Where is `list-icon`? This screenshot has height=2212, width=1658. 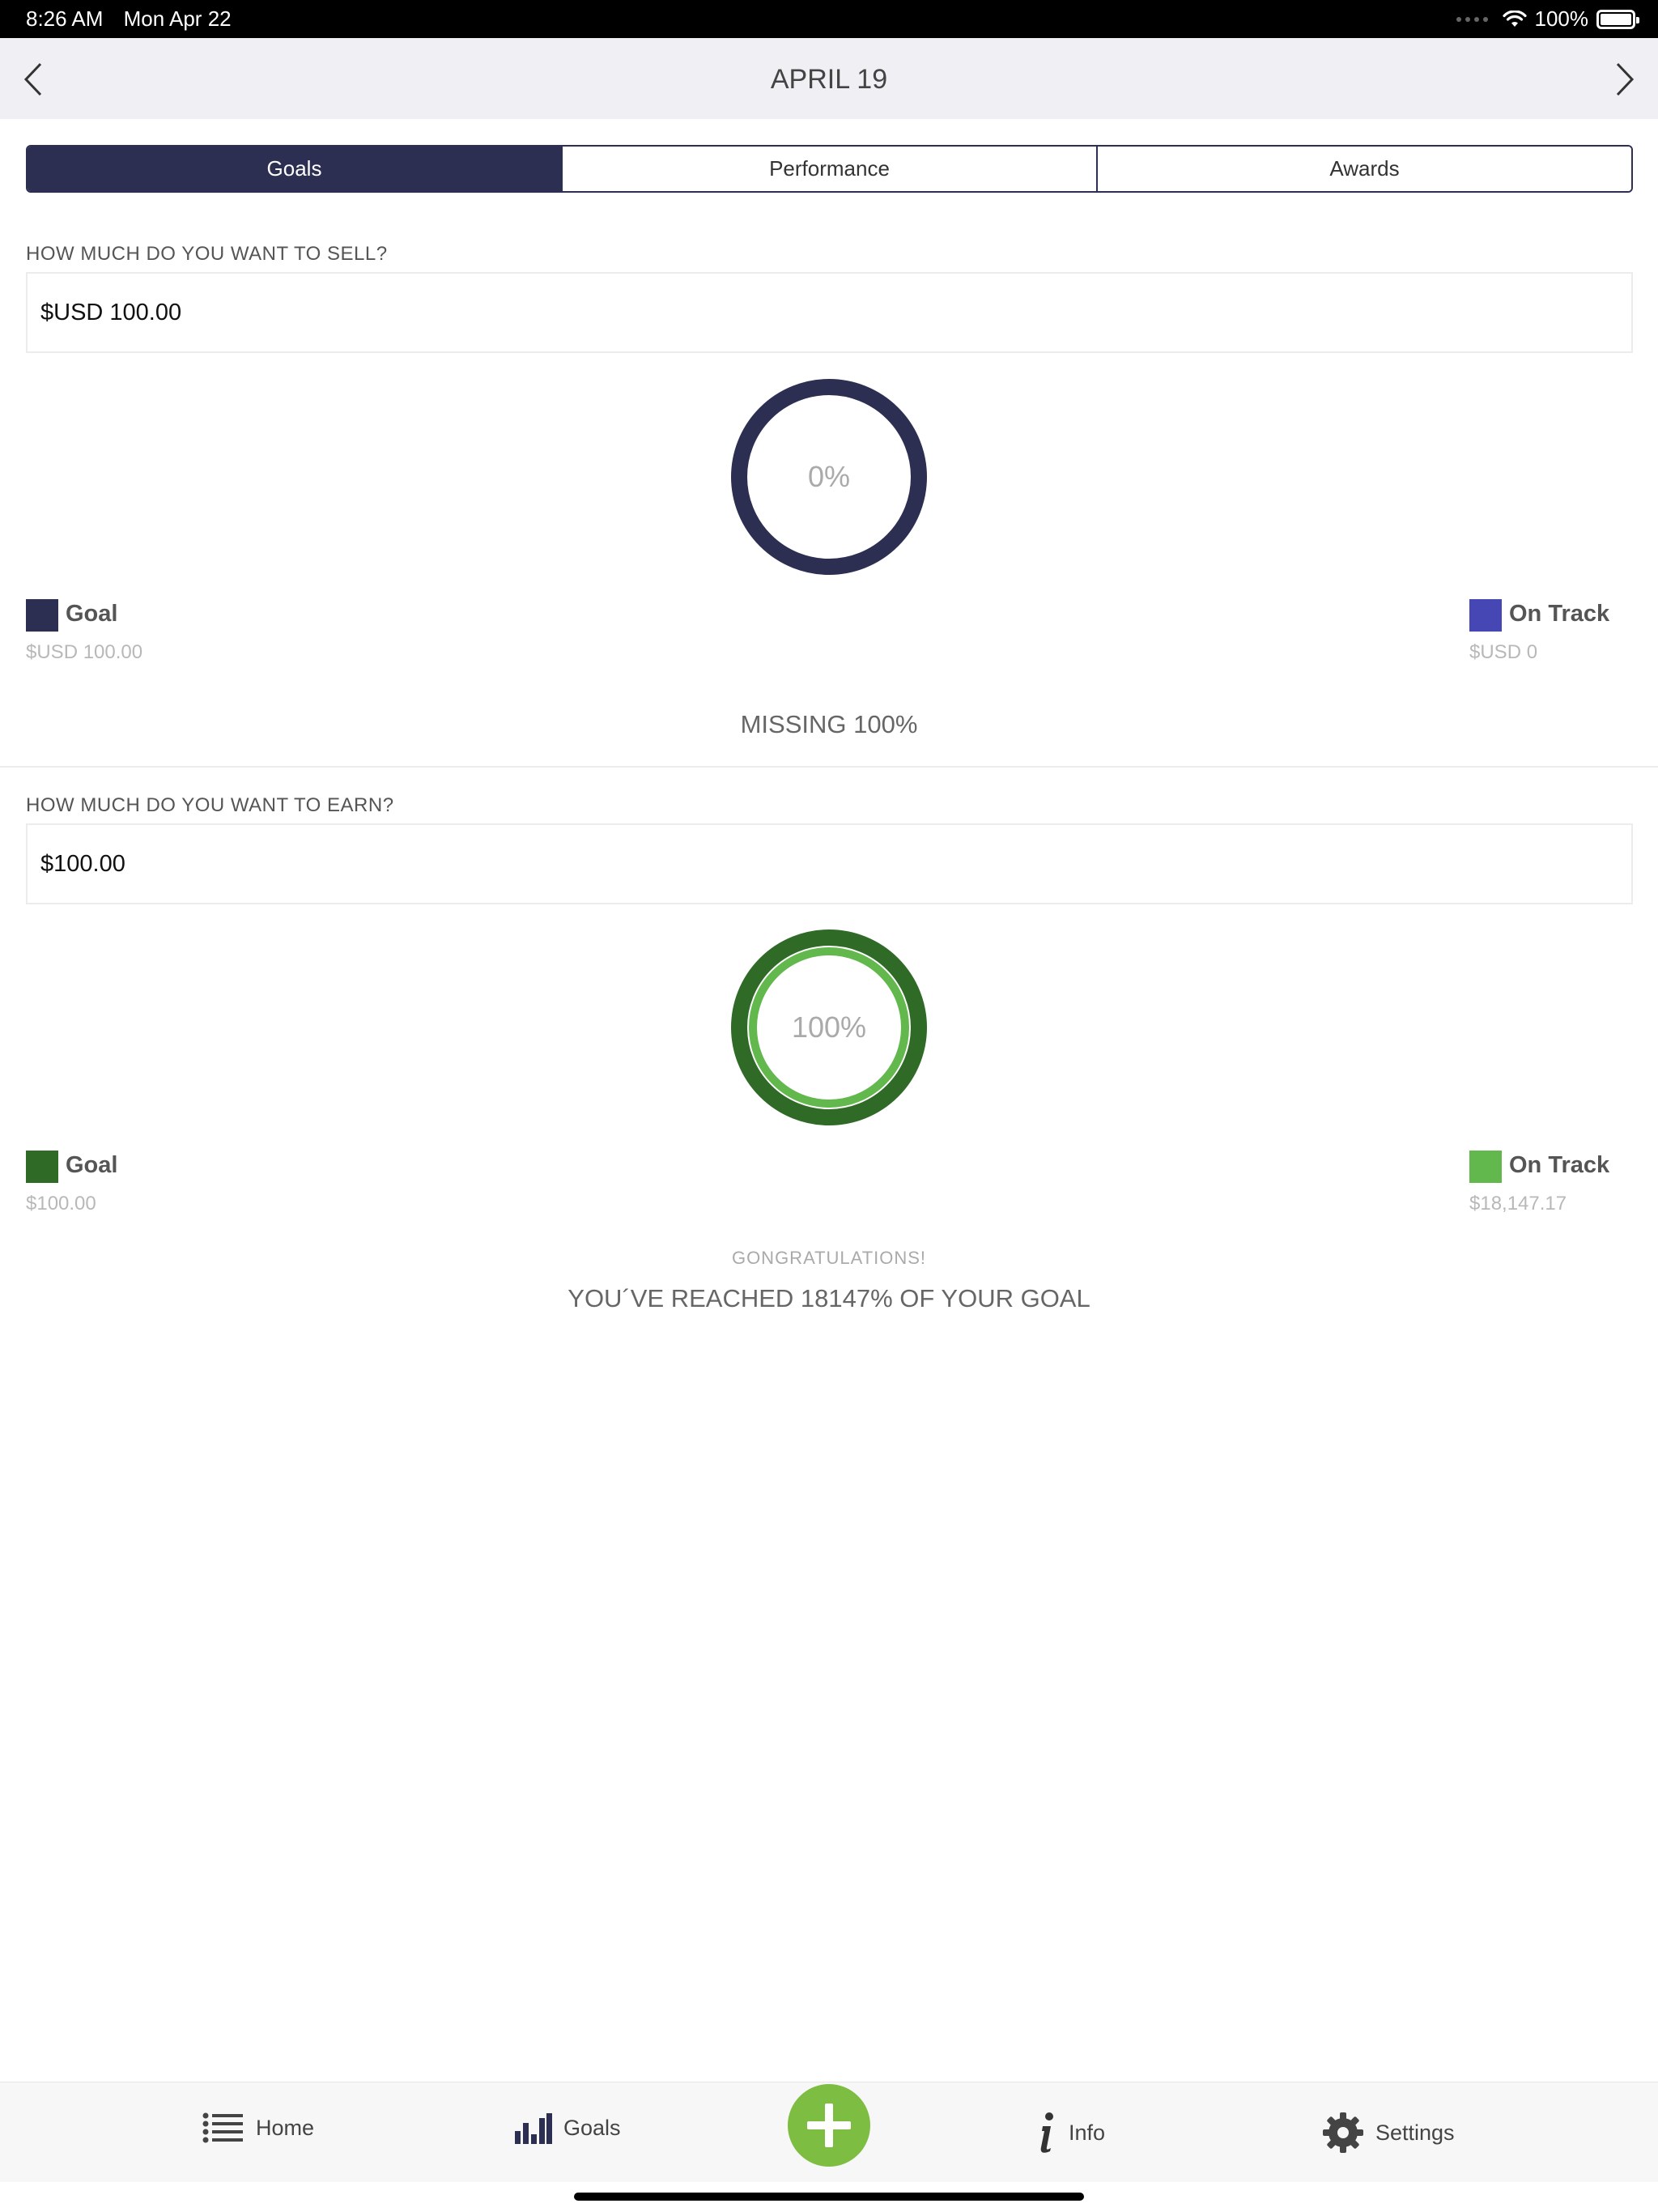
list-icon is located at coordinates (222, 2128).